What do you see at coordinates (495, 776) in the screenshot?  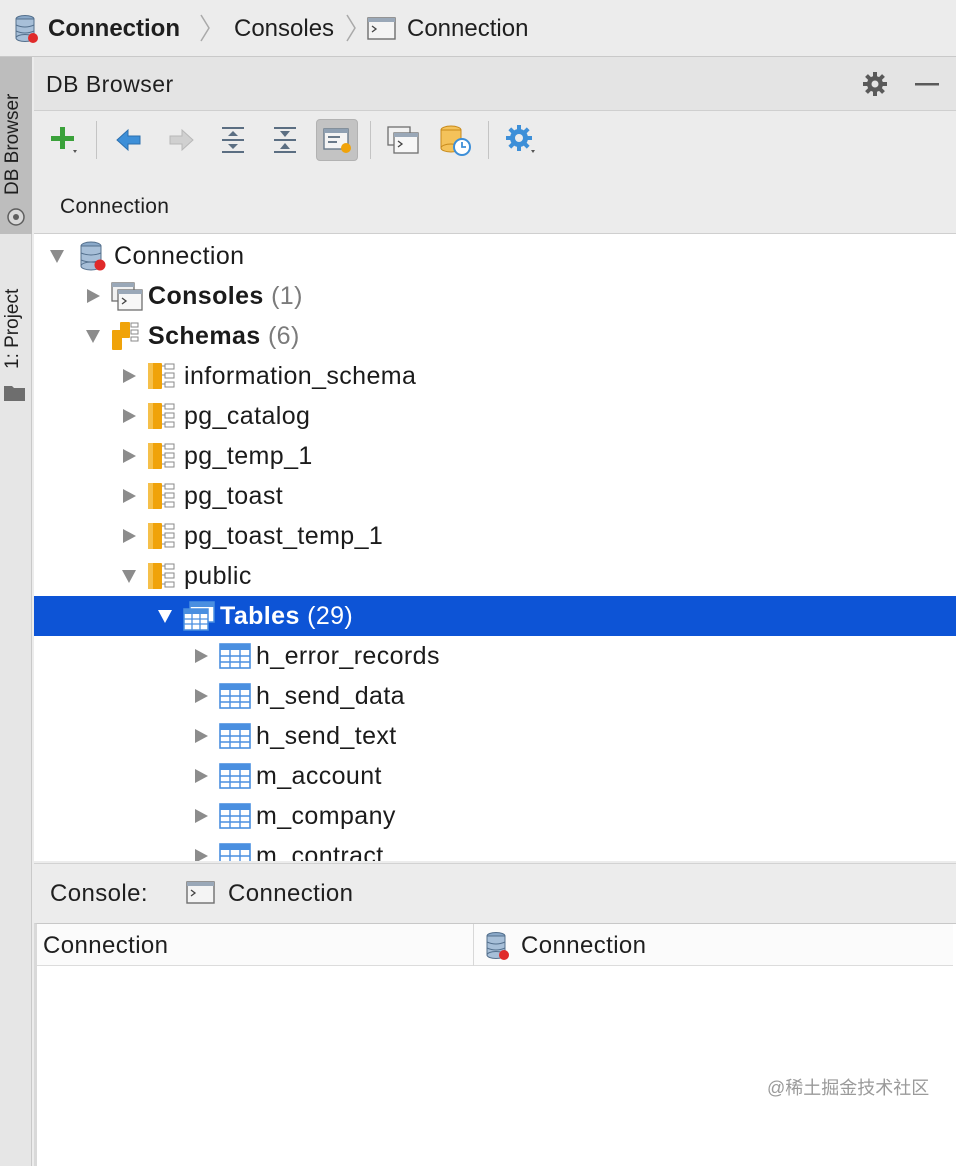 I see `tree-node-table: m_account` at bounding box center [495, 776].